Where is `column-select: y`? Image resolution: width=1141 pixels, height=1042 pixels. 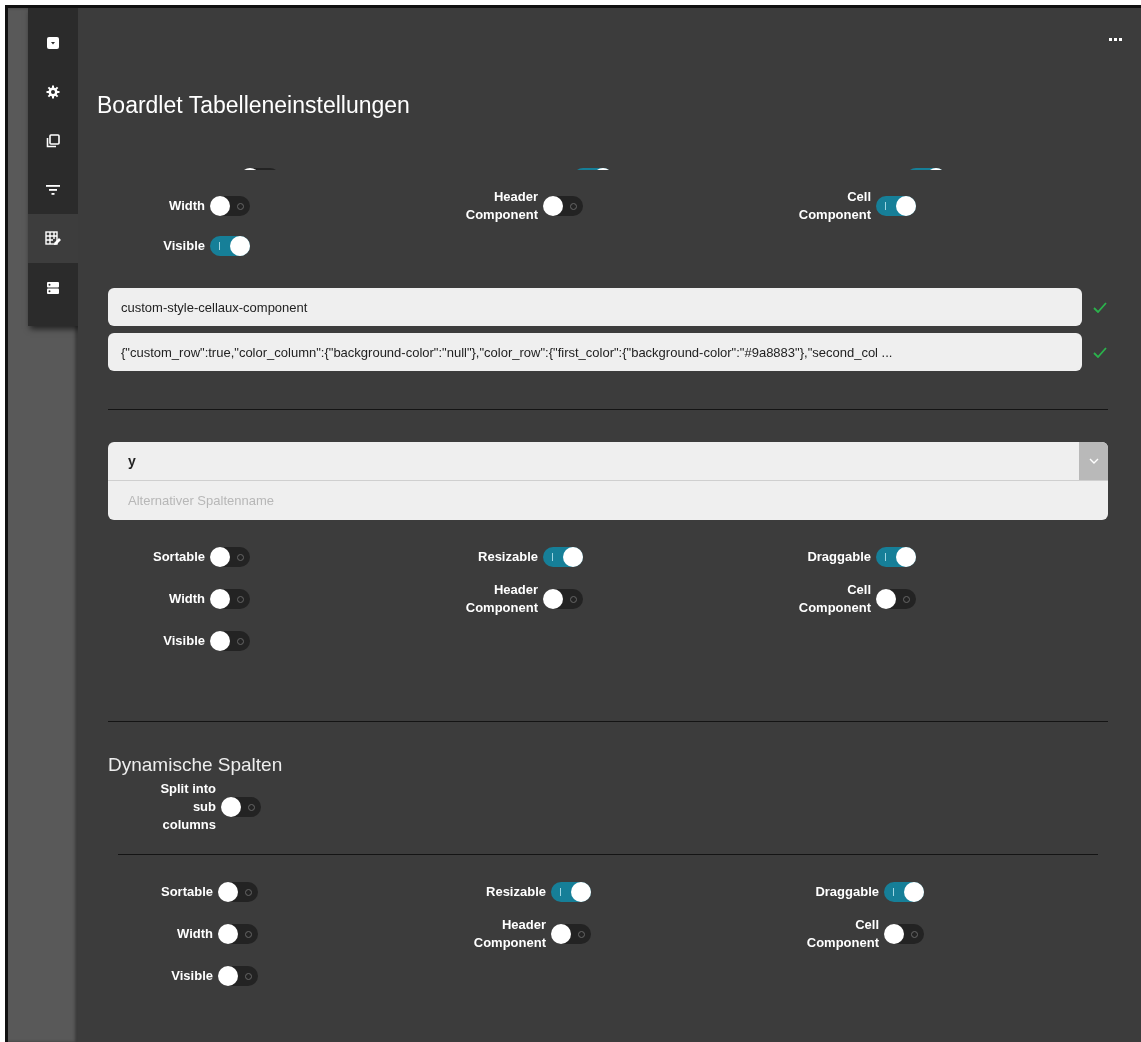 column-select: y is located at coordinates (608, 461).